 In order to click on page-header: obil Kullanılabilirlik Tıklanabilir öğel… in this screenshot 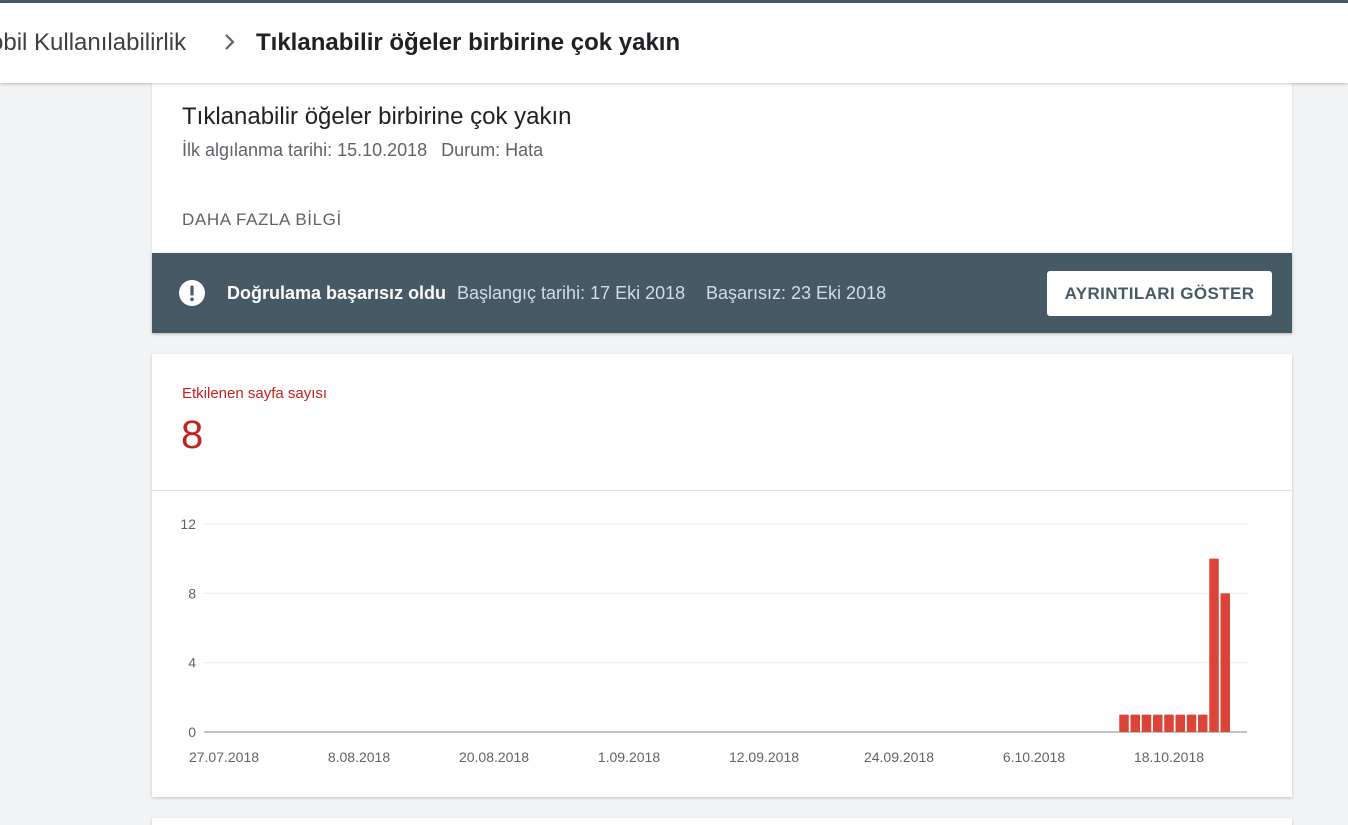, I will do `click(674, 43)`.